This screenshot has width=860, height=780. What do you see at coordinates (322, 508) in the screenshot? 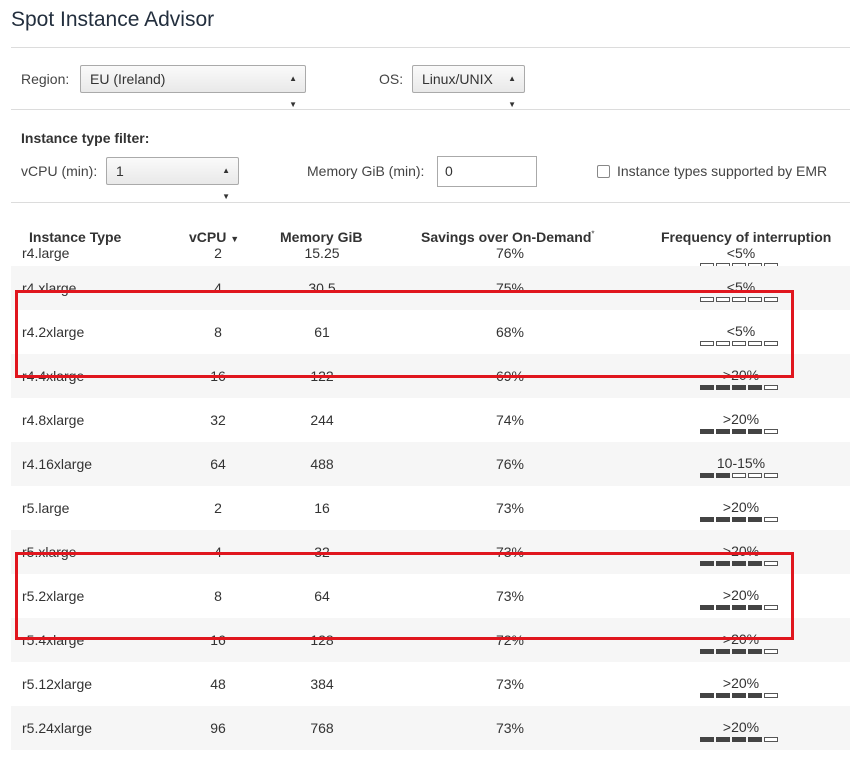
I see `memory-cell-text: 16` at bounding box center [322, 508].